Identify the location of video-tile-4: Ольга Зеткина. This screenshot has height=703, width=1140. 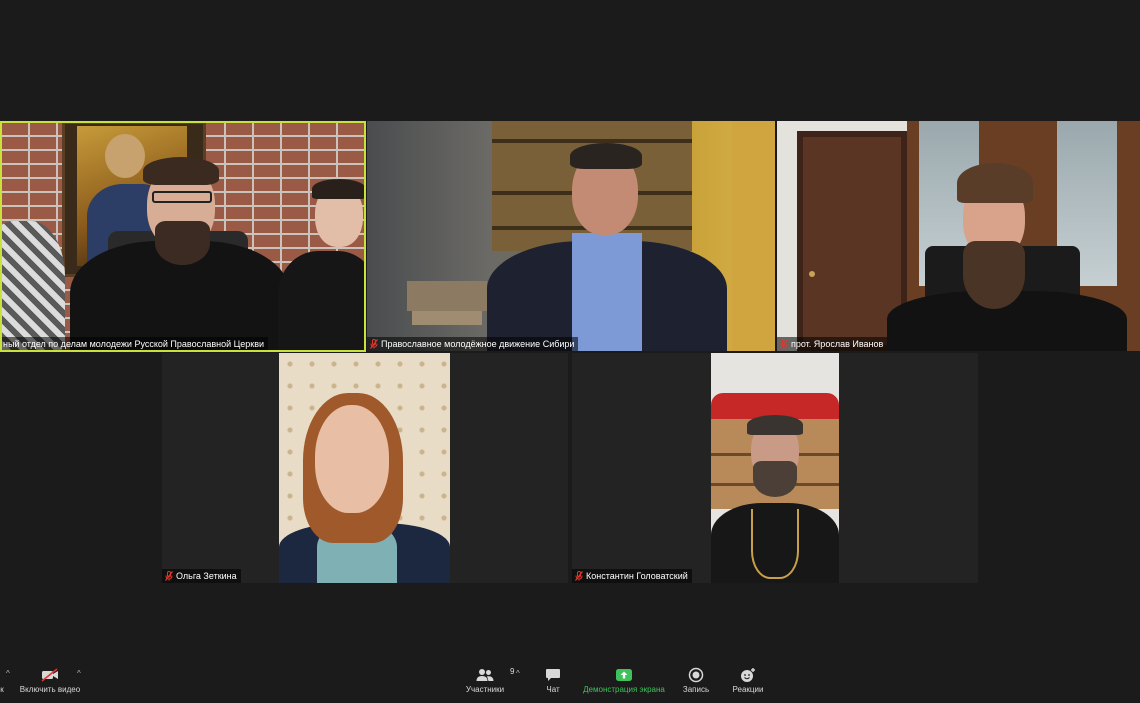
(365, 468).